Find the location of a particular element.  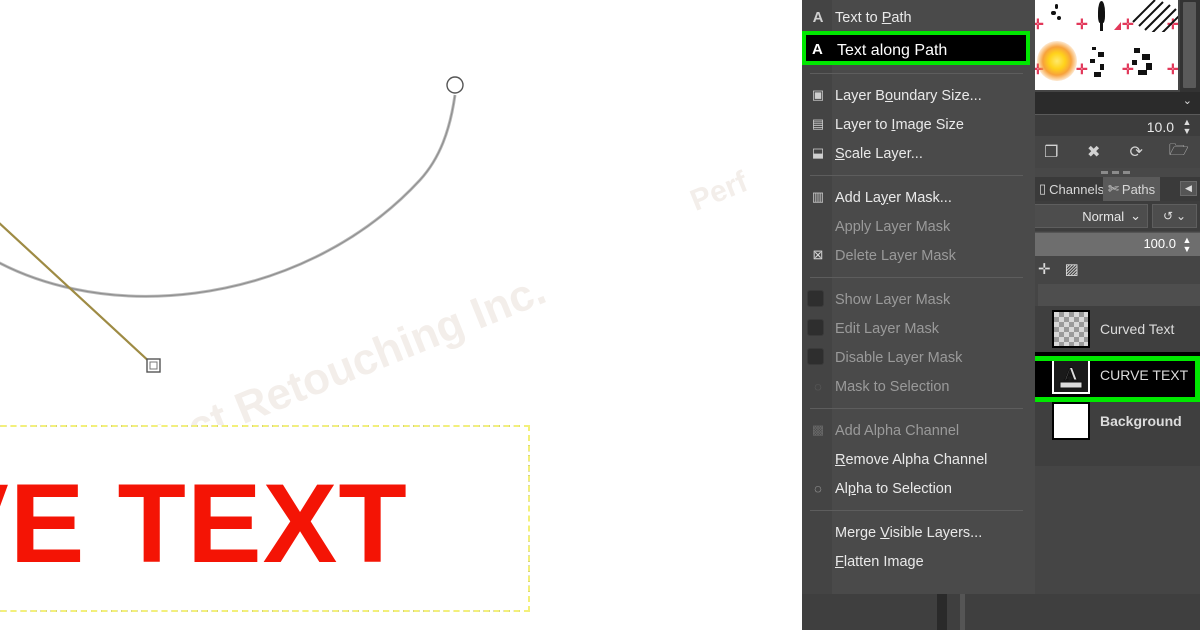

menu-item-label: Text to Path is located at coordinates (873, 17).